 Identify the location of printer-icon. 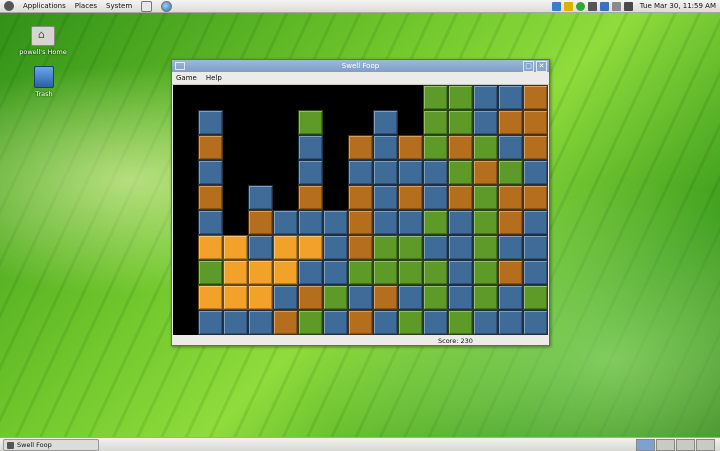
(616, 6).